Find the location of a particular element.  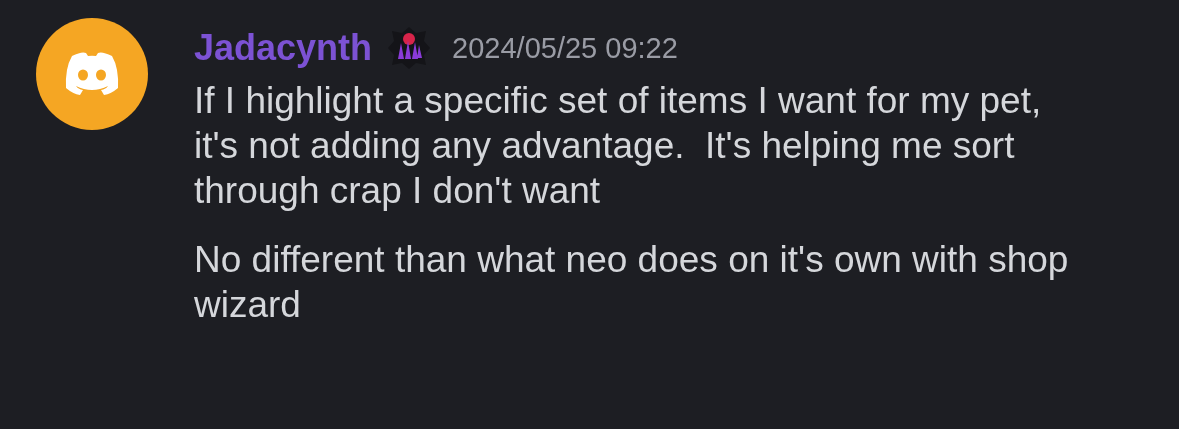

timestamp: 2024/05/25 09:22 is located at coordinates (565, 48).